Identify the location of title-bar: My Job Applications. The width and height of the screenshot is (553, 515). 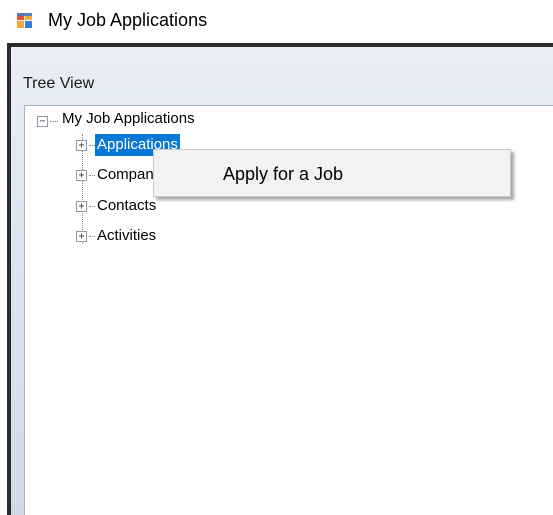
(276, 20).